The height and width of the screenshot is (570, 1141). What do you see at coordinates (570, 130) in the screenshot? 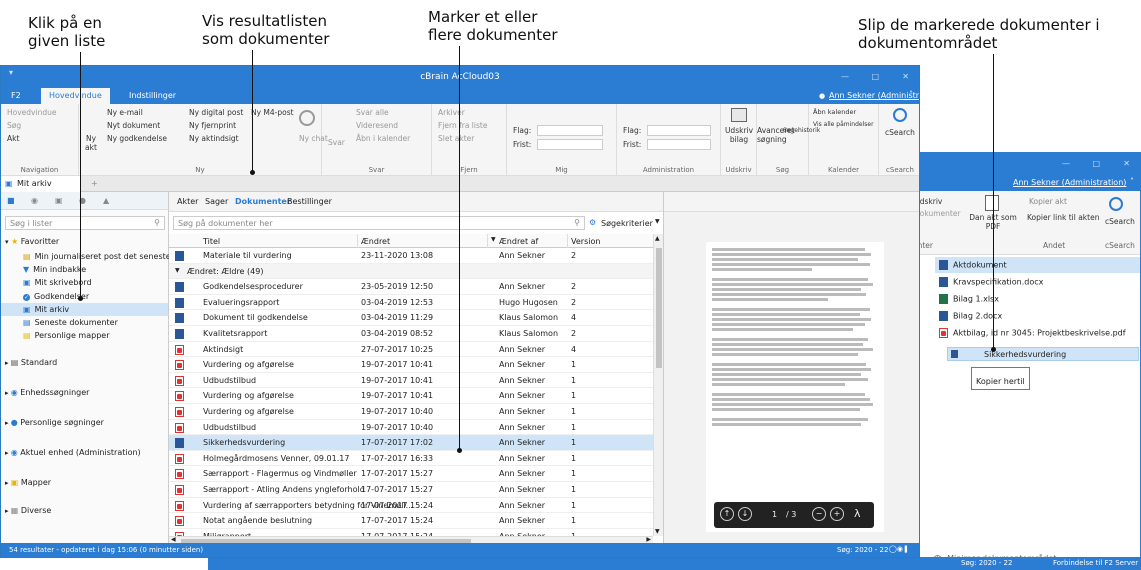
I see `mig-flag-select` at bounding box center [570, 130].